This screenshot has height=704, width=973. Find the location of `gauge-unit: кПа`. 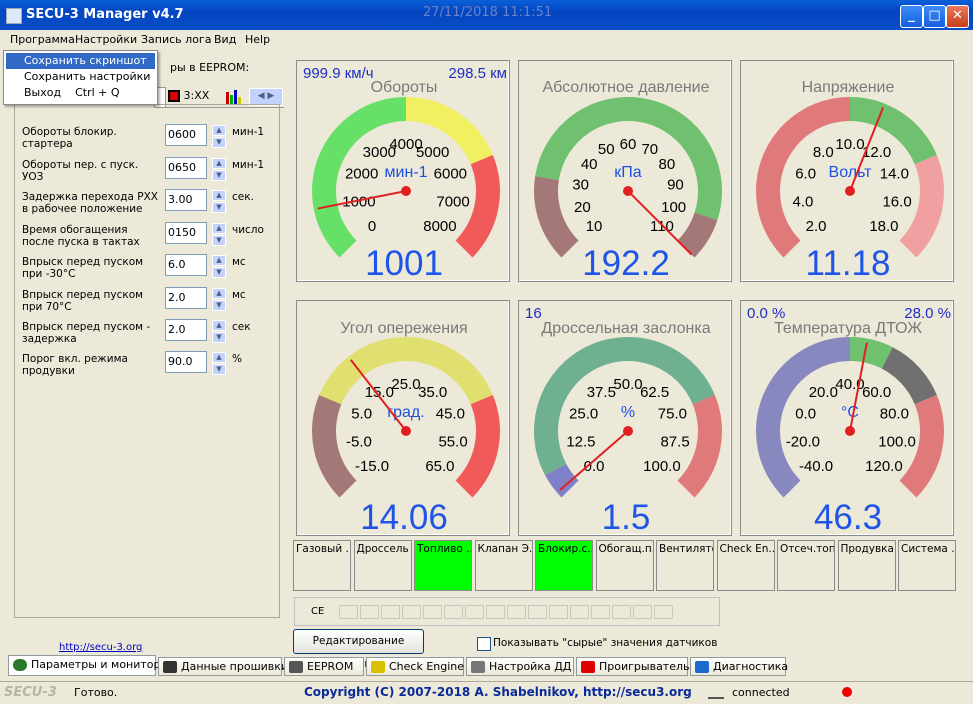

gauge-unit: кПа is located at coordinates (628, 172).